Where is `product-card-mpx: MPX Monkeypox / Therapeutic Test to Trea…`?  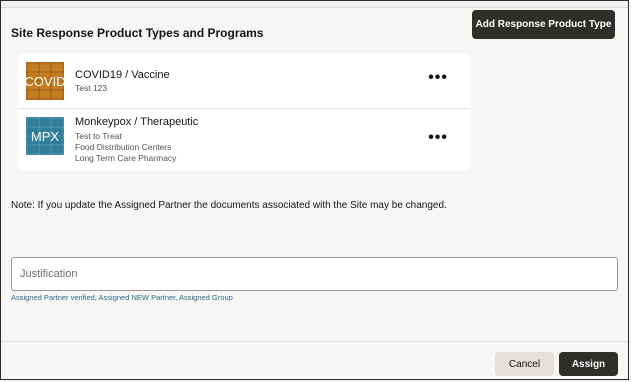
product-card-mpx: MPX Monkeypox / Therapeutic Test to Trea… is located at coordinates (244, 139).